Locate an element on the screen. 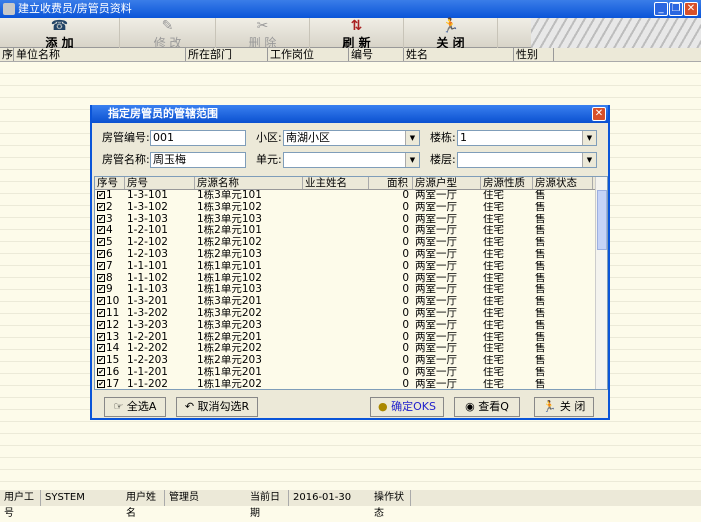  table-row: ✔ 14 1-2-202 1栋2单元202 0 两室一厅 住宅售 is located at coordinates (351, 349).